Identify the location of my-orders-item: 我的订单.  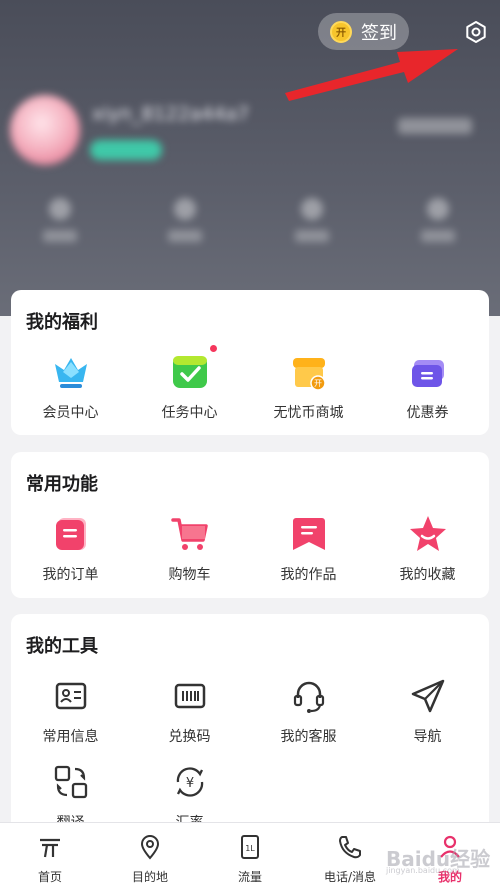
(70, 549).